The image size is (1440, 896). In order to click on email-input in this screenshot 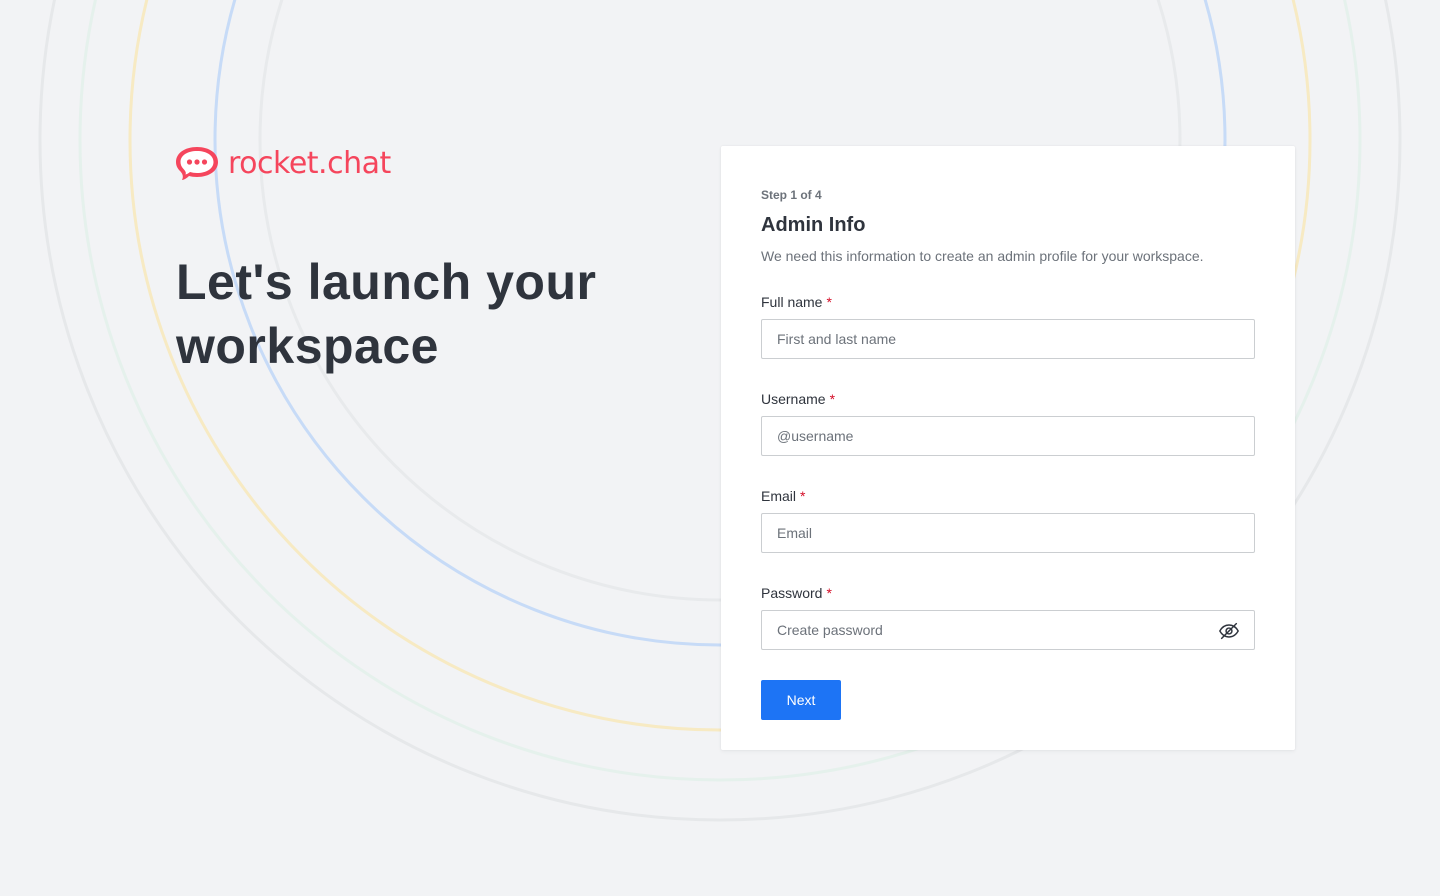, I will do `click(1008, 533)`.